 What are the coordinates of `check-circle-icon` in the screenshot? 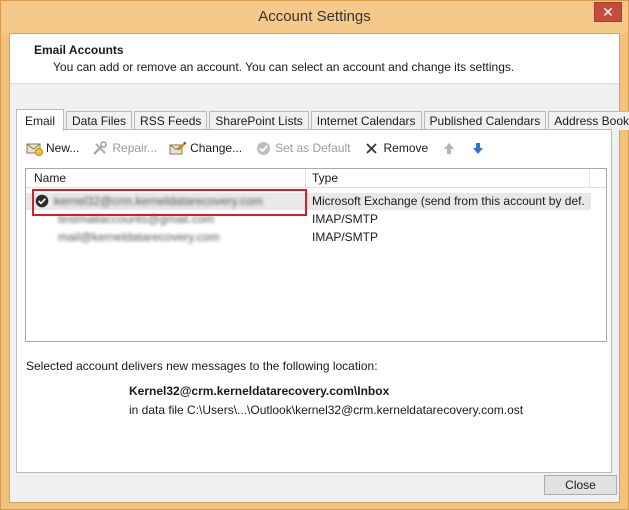 It's located at (263, 148).